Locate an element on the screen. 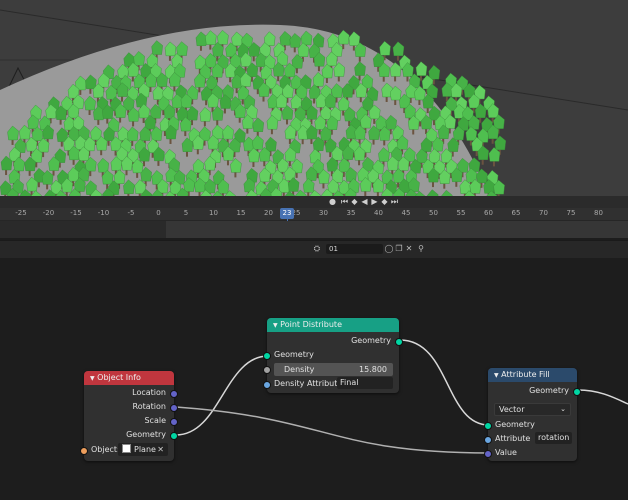 This screenshot has width=628, height=500. frame-tick-label: 65 is located at coordinates (516, 213).